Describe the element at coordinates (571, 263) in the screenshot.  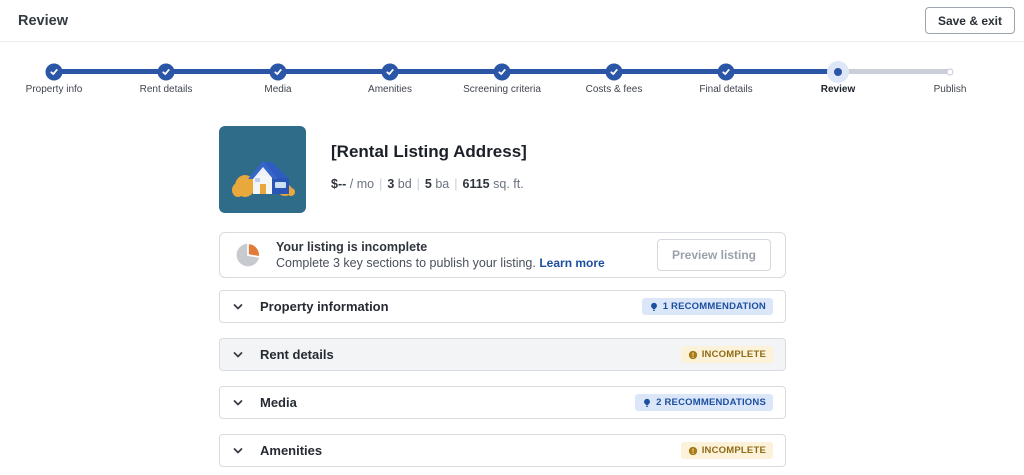
I see `learn-more-link: Learn more` at that location.